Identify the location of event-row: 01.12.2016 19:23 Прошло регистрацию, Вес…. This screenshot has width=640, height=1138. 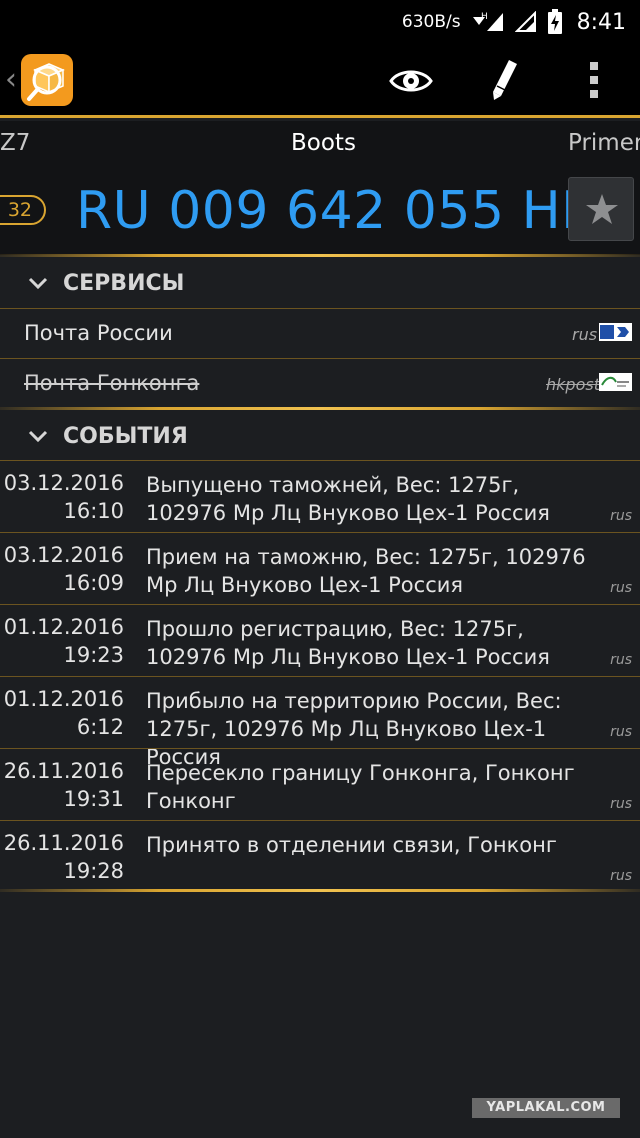
(320, 641).